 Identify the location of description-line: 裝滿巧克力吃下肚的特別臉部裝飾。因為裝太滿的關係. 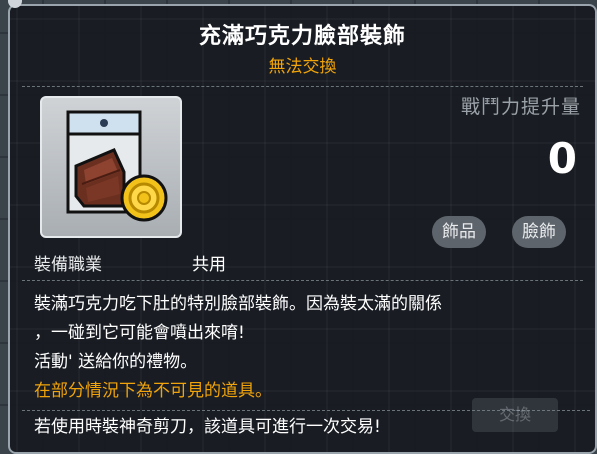
(238, 304).